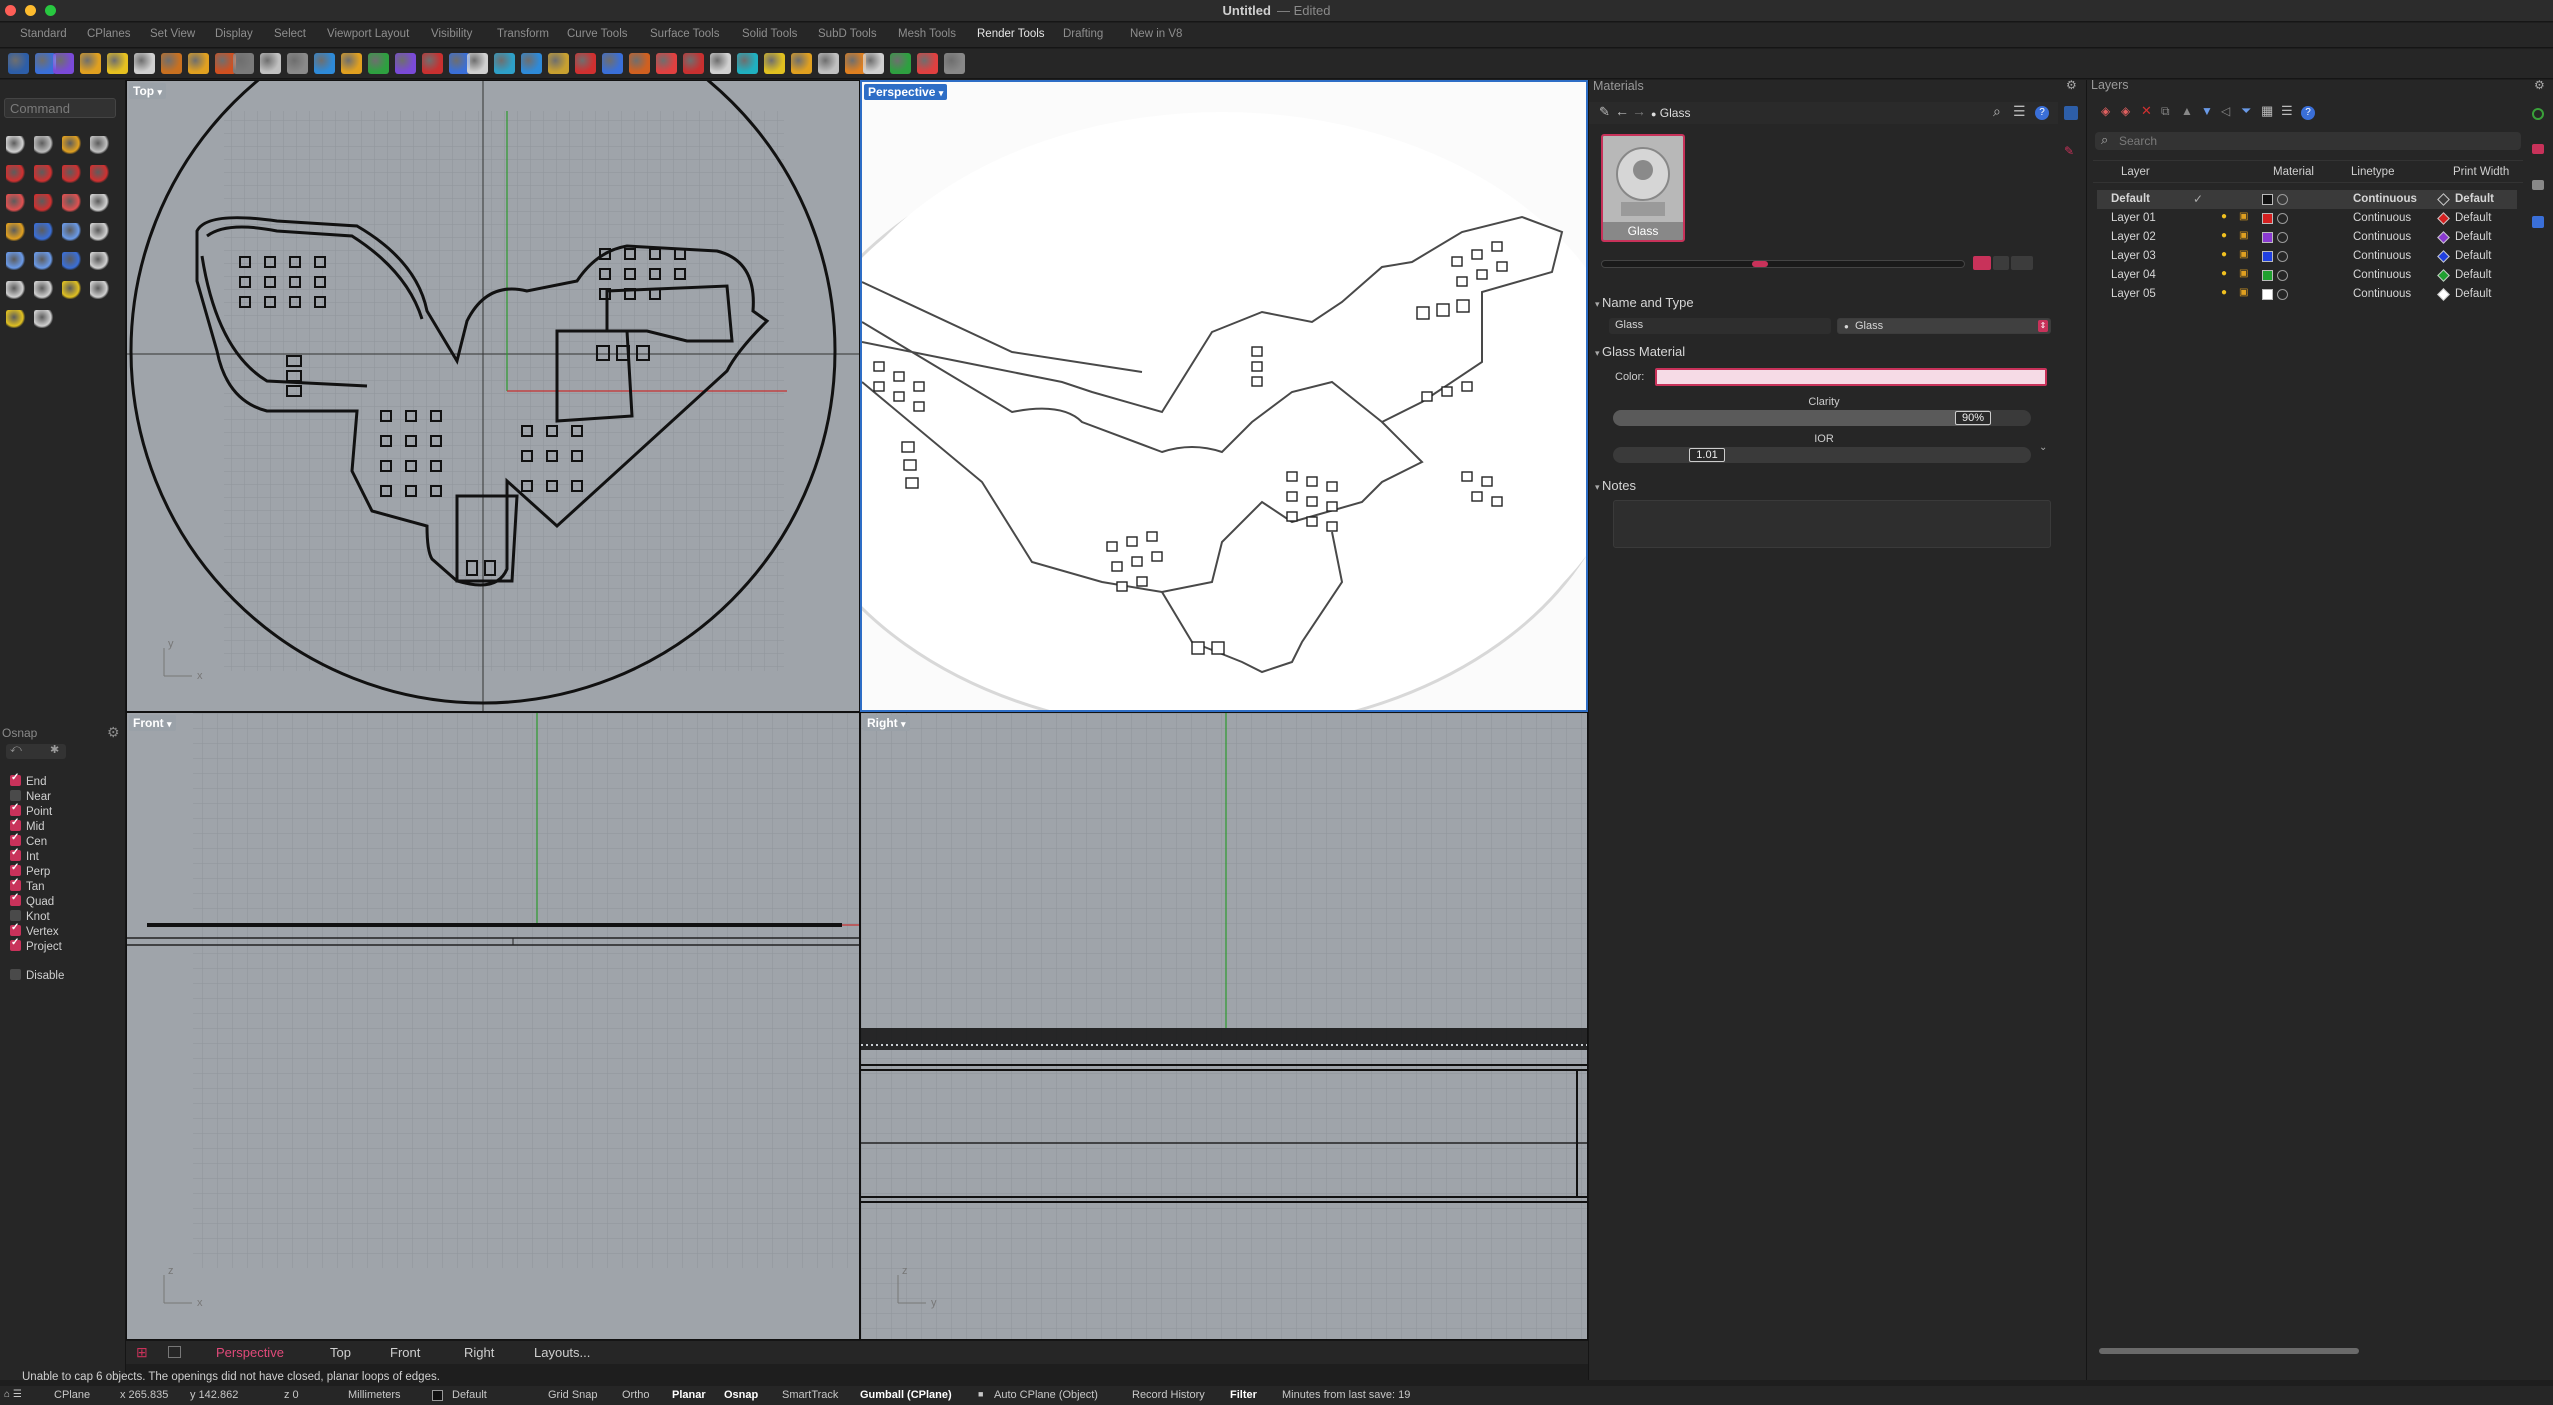  I want to click on status-units: Millimeters, so click(374, 1395).